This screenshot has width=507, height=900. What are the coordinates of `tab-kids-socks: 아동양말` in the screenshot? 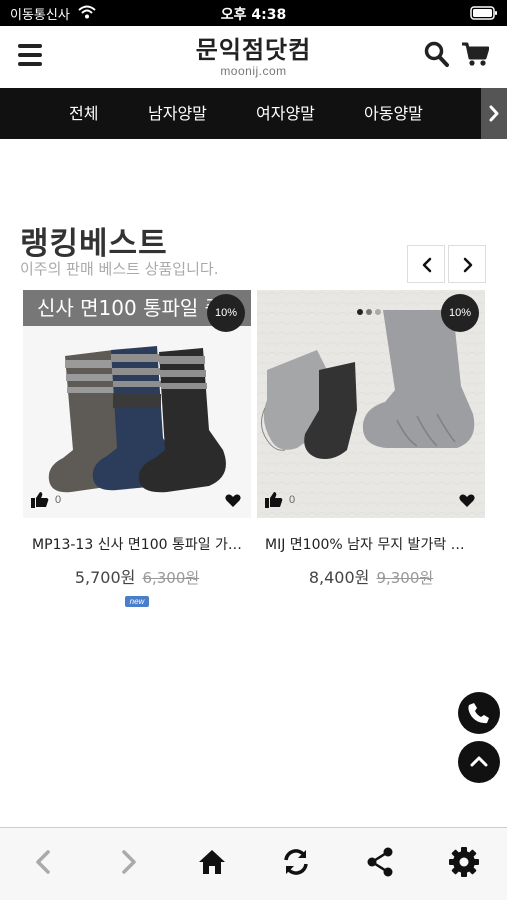 It's located at (393, 113).